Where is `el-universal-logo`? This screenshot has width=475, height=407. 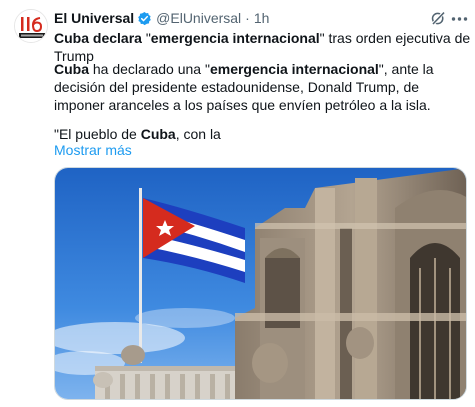
el-universal-logo is located at coordinates (31, 26).